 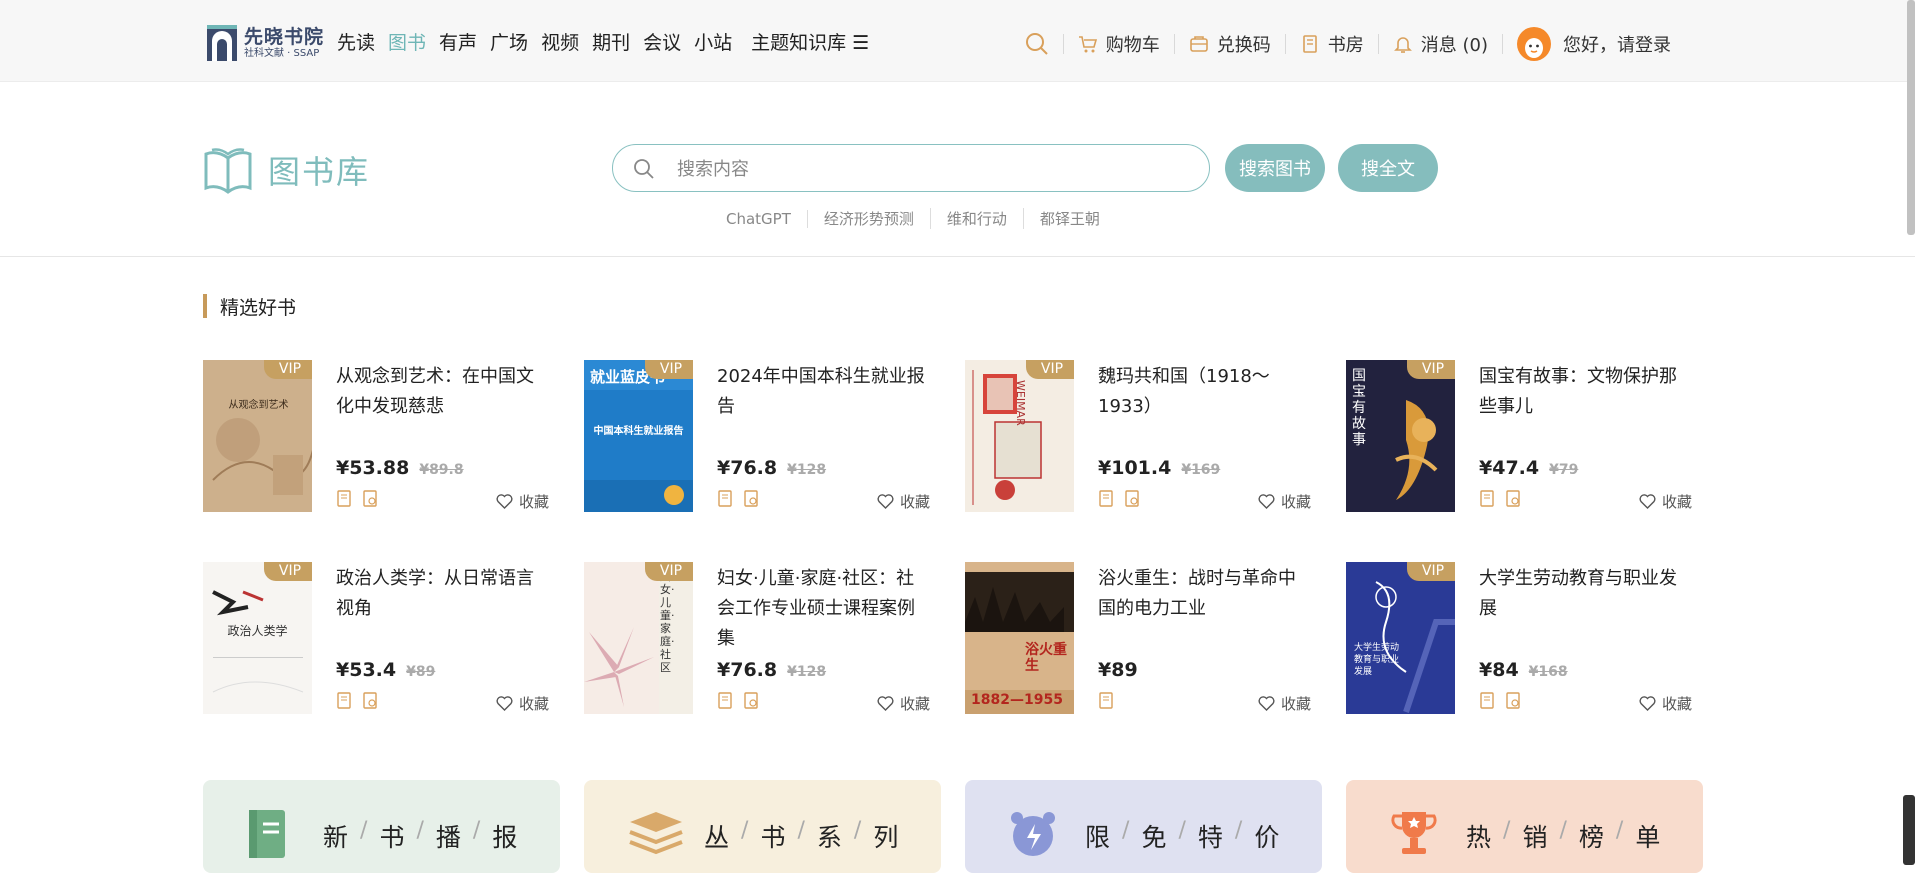 What do you see at coordinates (886, 837) in the screenshot?
I see `card-char: 列` at bounding box center [886, 837].